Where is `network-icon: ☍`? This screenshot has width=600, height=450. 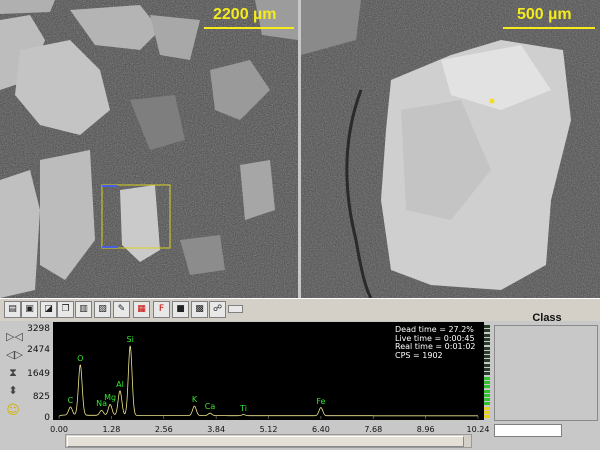 network-icon: ☍ is located at coordinates (217, 309).